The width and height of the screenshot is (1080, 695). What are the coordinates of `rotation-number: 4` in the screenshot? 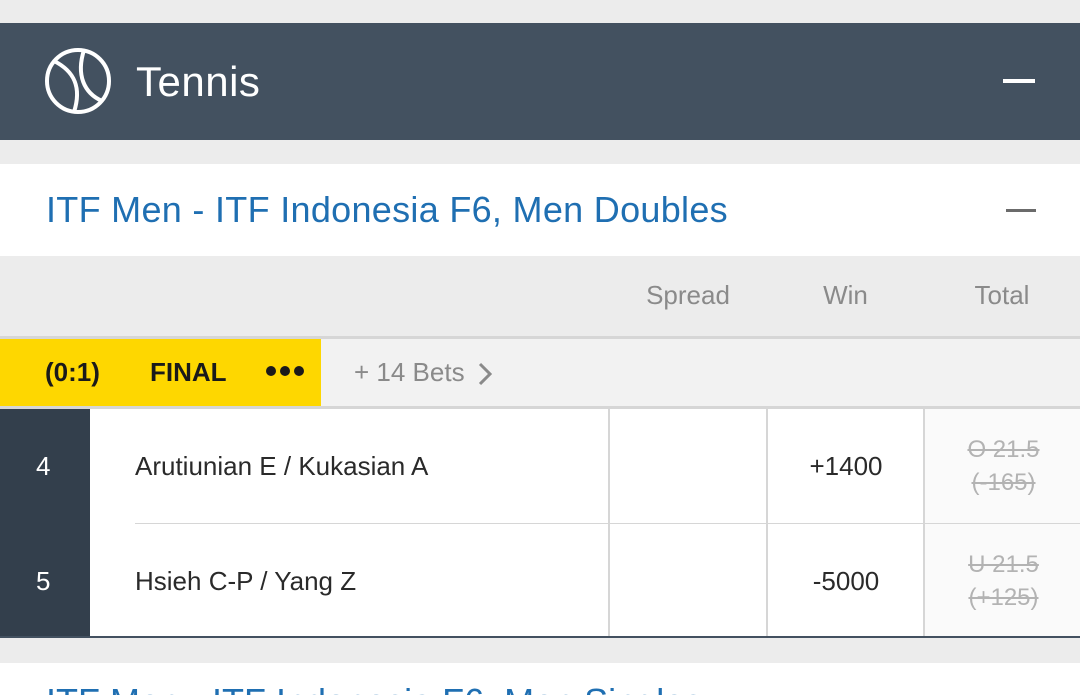 It's located at (45, 466).